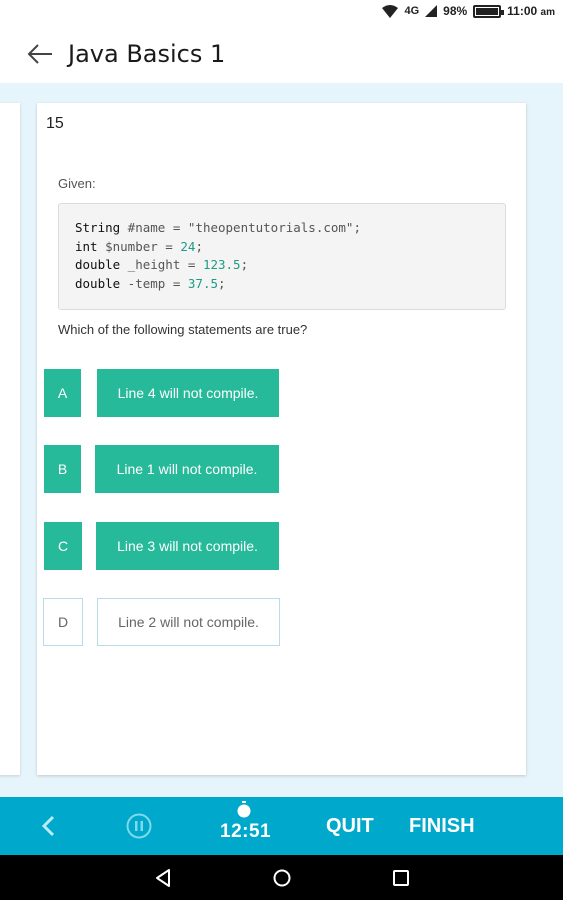 The image size is (563, 900). Describe the element at coordinates (163, 878) in the screenshot. I see `back-triangle-icon` at that location.